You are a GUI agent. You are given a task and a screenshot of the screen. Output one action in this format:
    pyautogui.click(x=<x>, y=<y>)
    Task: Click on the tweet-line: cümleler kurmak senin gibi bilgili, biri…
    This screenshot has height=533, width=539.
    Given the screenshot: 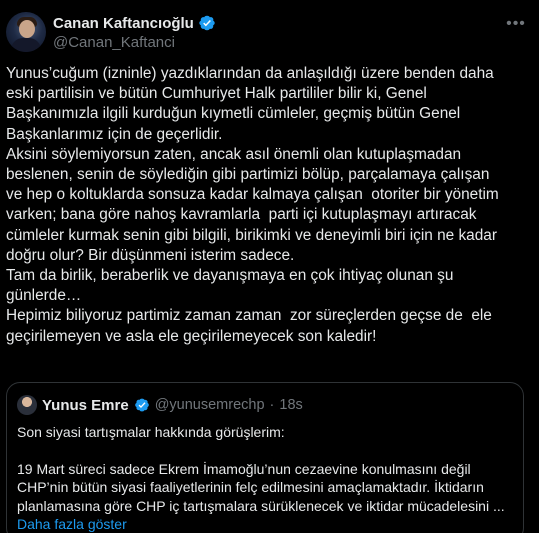 What is the action you would take?
    pyautogui.click(x=251, y=235)
    